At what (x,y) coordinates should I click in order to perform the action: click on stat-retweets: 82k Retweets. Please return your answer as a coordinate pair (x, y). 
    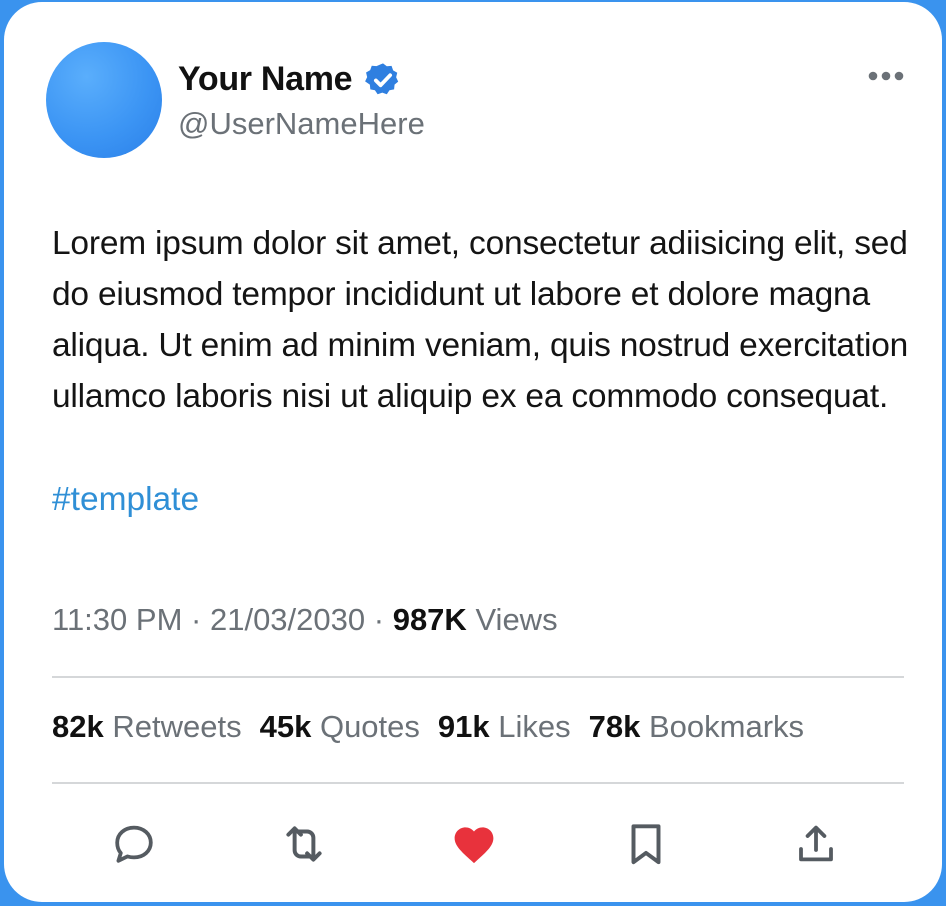
    Looking at the image, I should click on (147, 727).